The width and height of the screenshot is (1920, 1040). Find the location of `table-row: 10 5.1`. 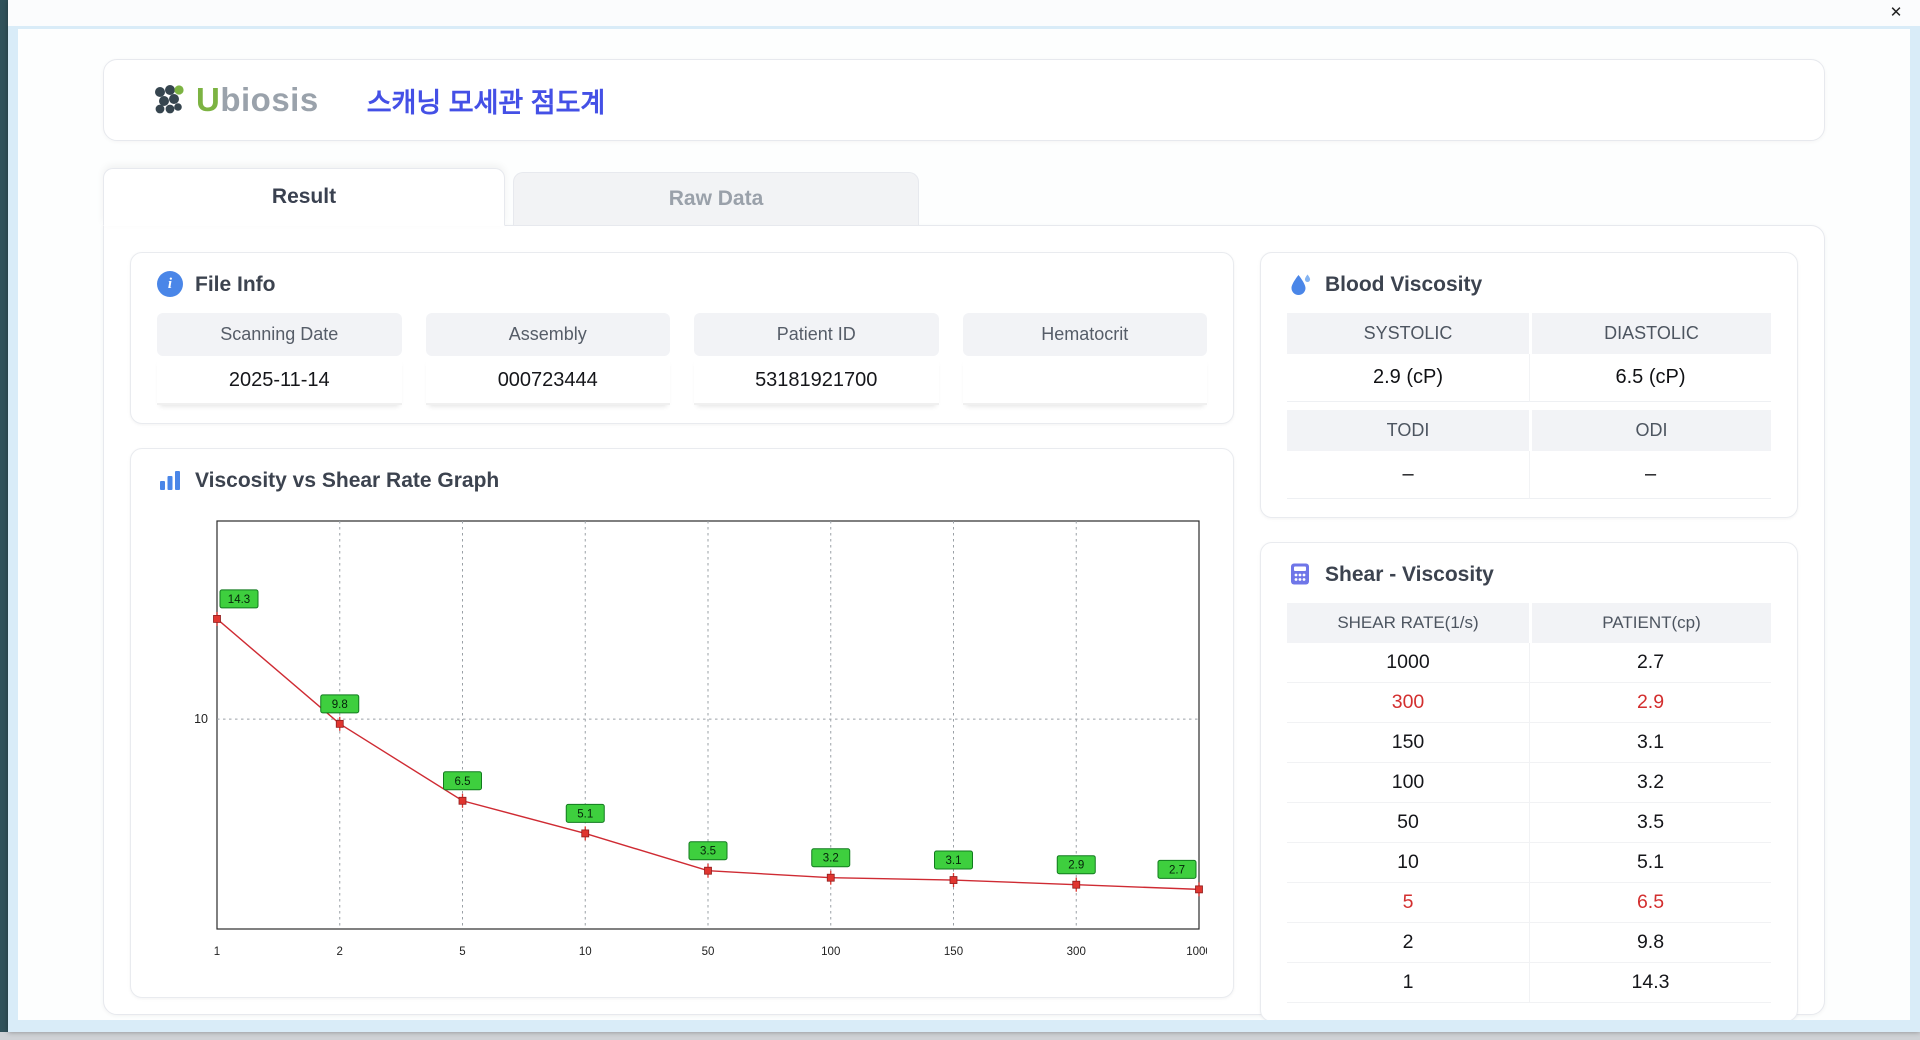

table-row: 10 5.1 is located at coordinates (1529, 863).